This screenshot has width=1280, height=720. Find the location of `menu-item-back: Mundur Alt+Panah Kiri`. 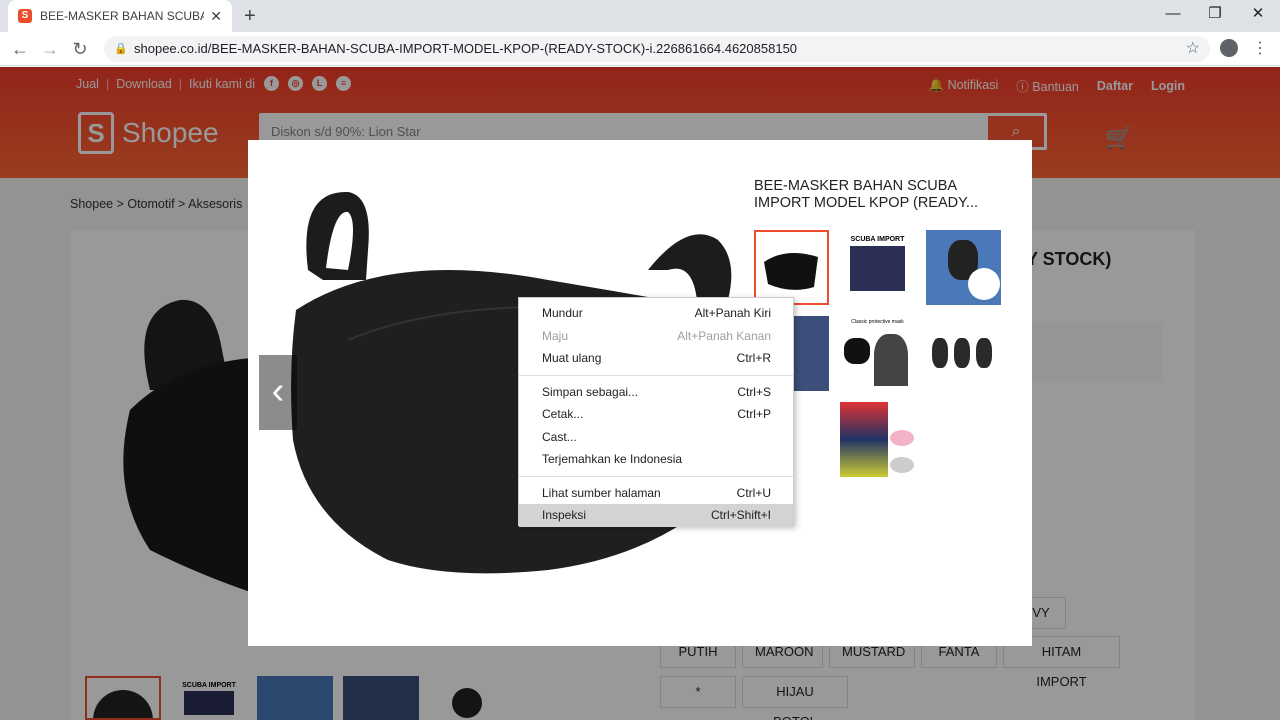

menu-item-back: Mundur Alt+Panah Kiri is located at coordinates (656, 313).